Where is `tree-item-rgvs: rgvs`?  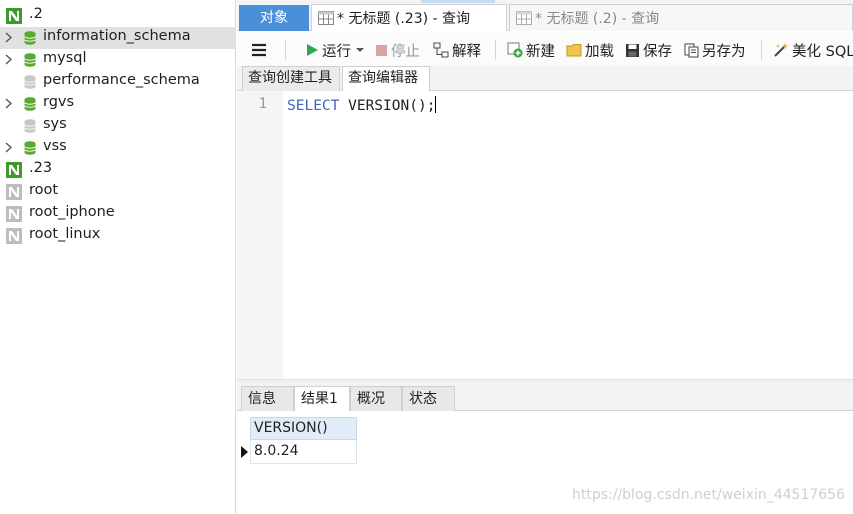 tree-item-rgvs: rgvs is located at coordinates (118, 104).